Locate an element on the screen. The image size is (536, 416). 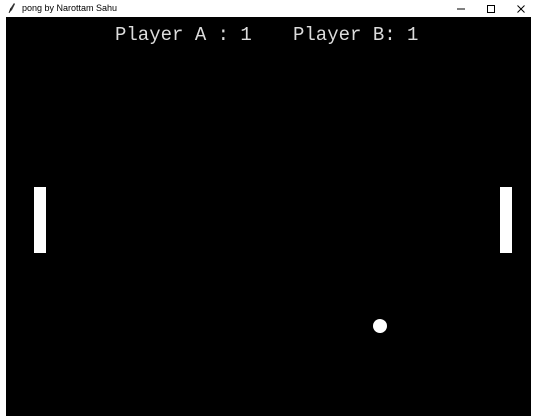
player-b-score: Player B: 1 is located at coordinates (356, 35).